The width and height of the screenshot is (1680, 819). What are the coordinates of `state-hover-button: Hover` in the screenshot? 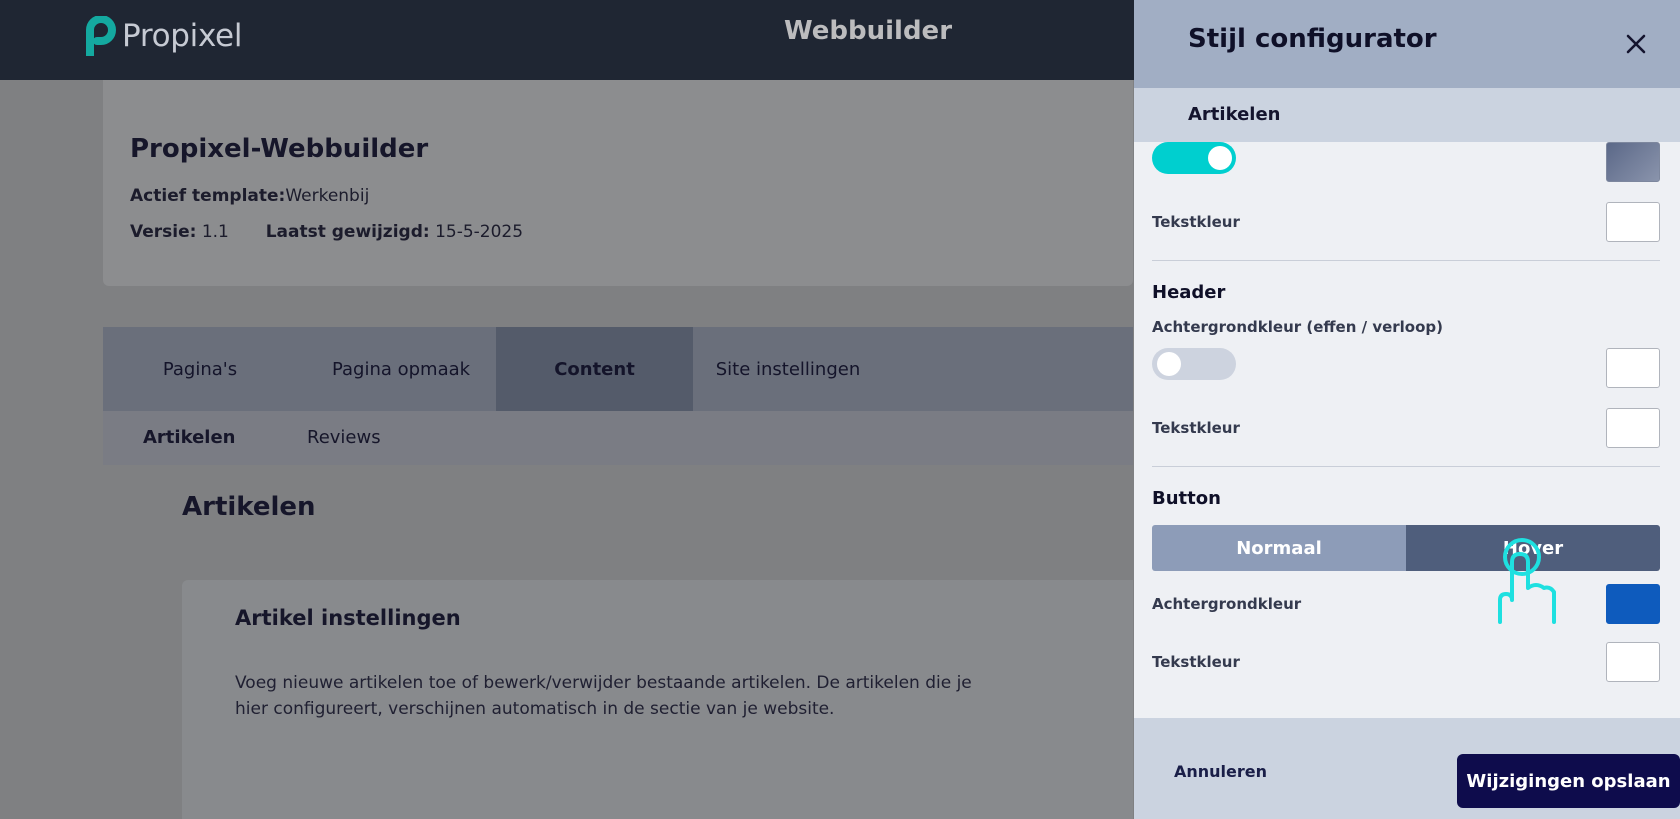 It's located at (1533, 548).